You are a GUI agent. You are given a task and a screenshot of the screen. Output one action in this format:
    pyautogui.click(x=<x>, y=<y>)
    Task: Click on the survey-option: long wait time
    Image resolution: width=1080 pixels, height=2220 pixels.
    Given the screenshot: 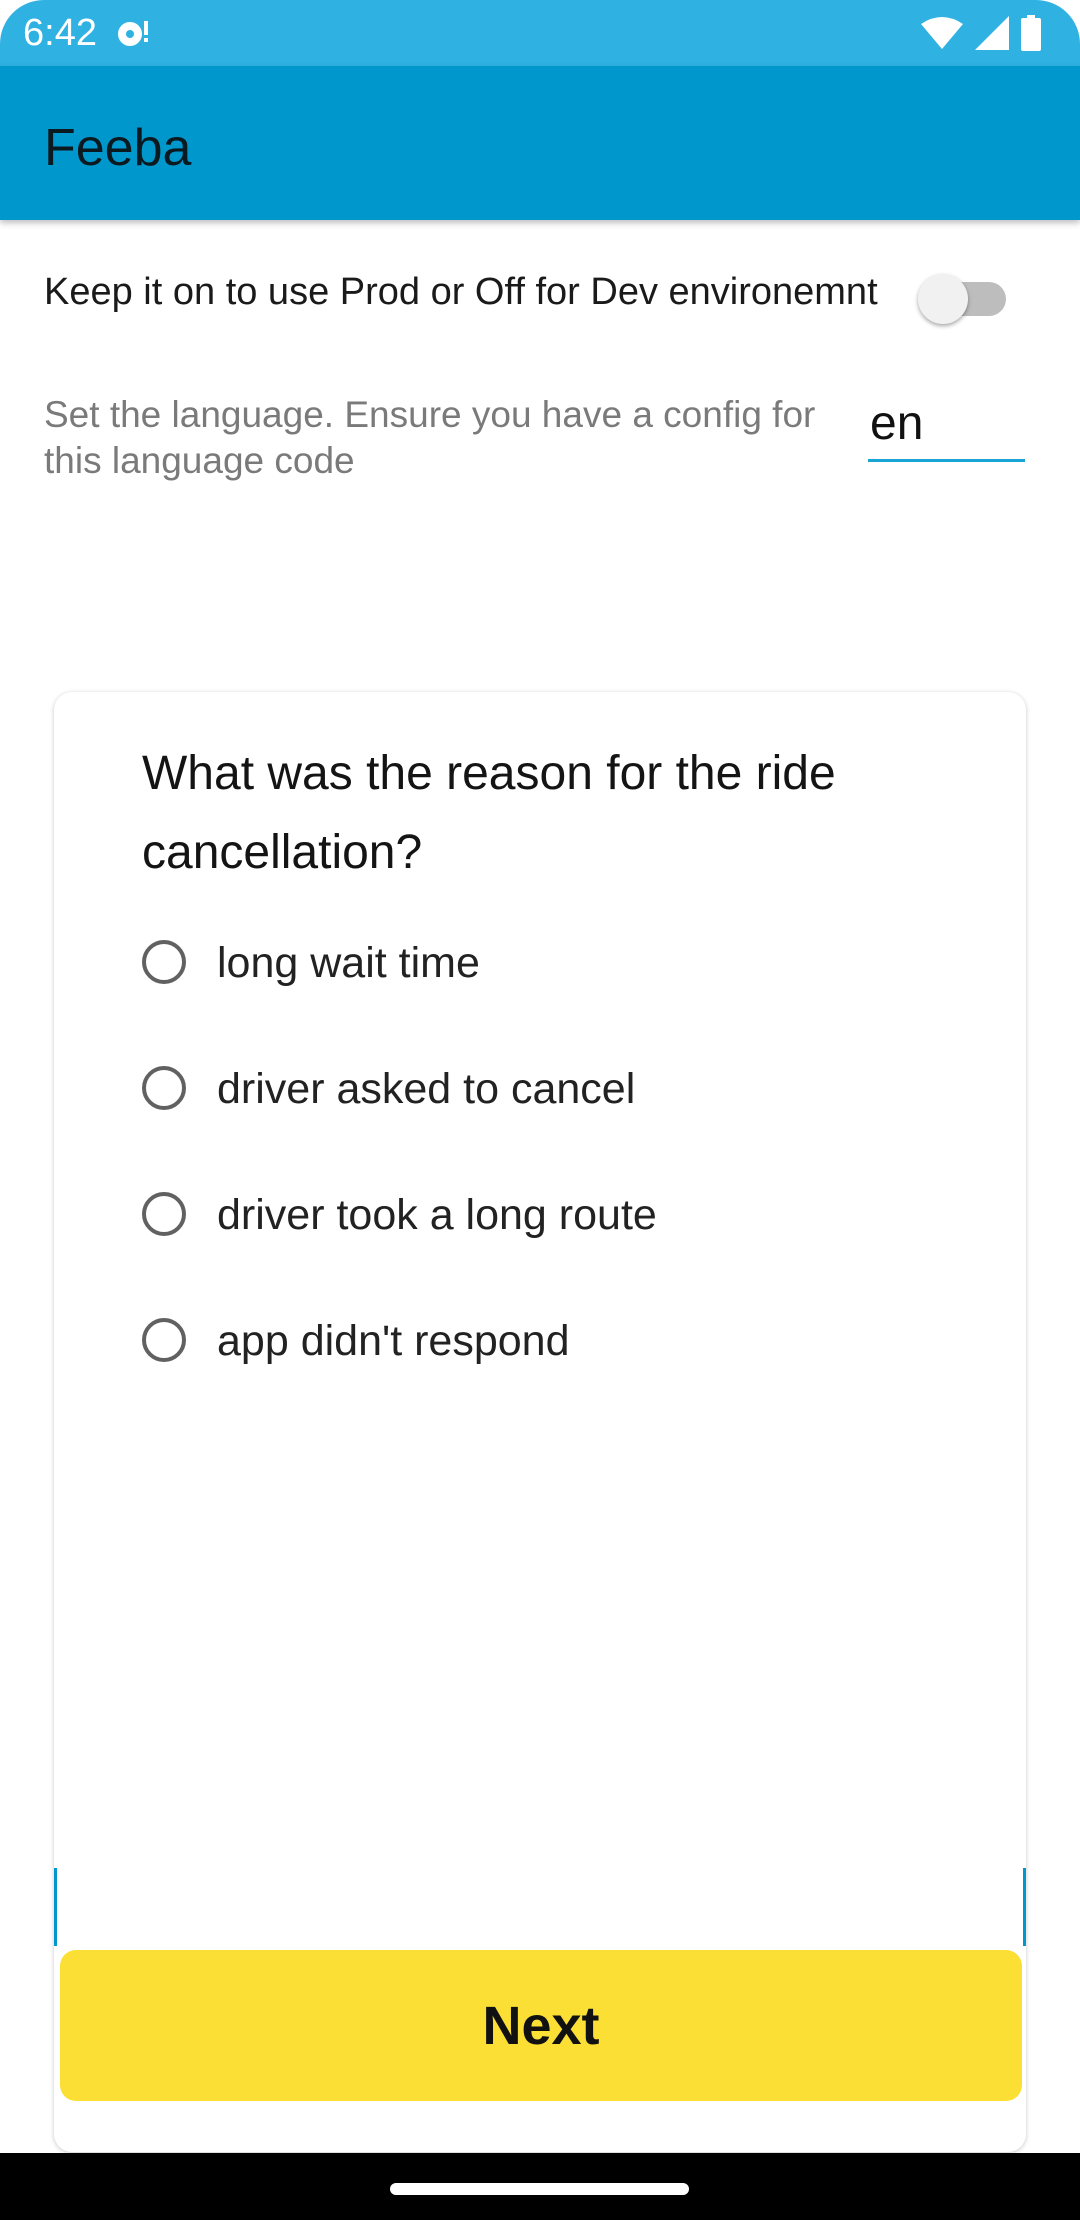 What is the action you would take?
    pyautogui.click(x=542, y=973)
    